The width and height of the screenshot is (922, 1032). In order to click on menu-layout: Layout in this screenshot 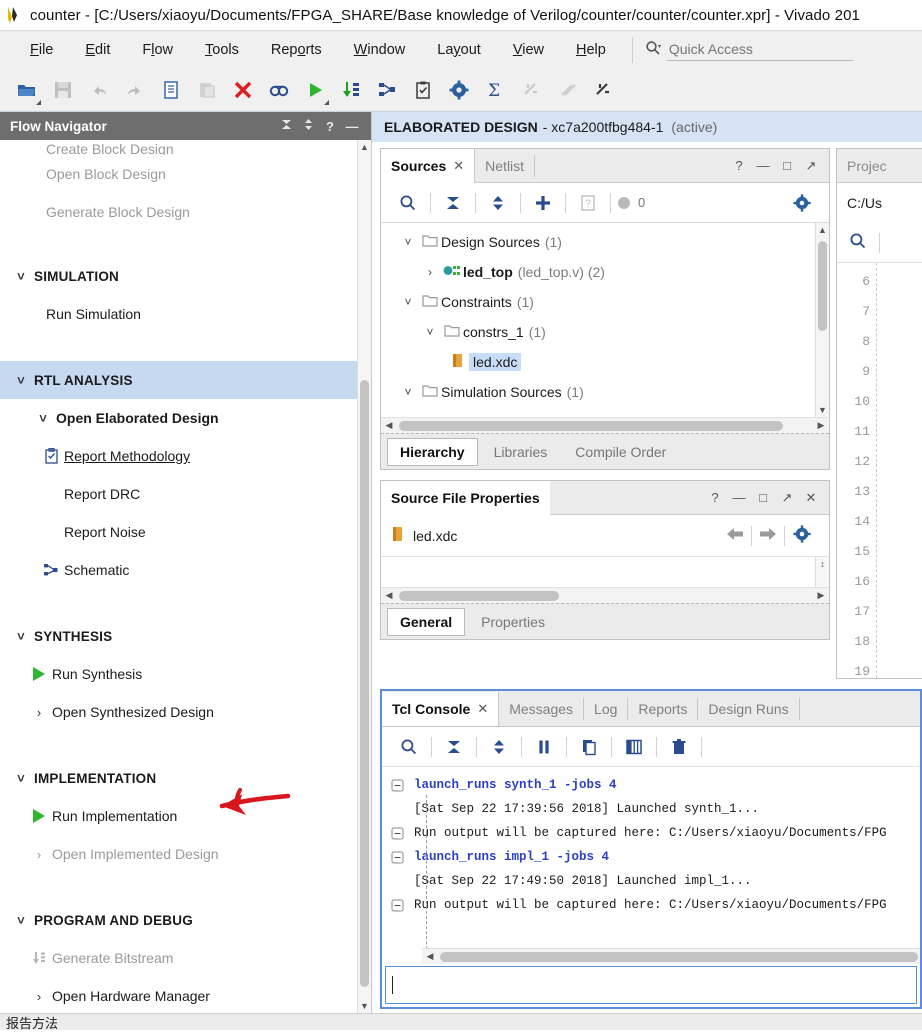, I will do `click(459, 50)`.